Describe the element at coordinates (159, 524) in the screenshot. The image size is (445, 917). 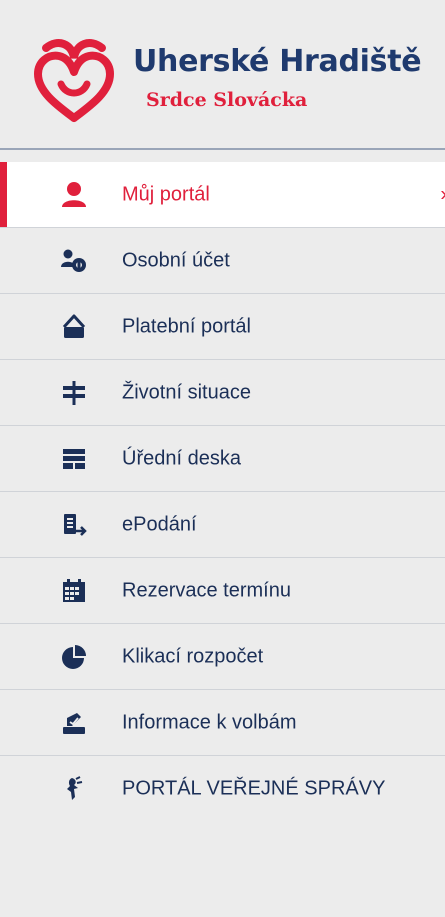
I see `sidebar-item-label: ePodání` at that location.